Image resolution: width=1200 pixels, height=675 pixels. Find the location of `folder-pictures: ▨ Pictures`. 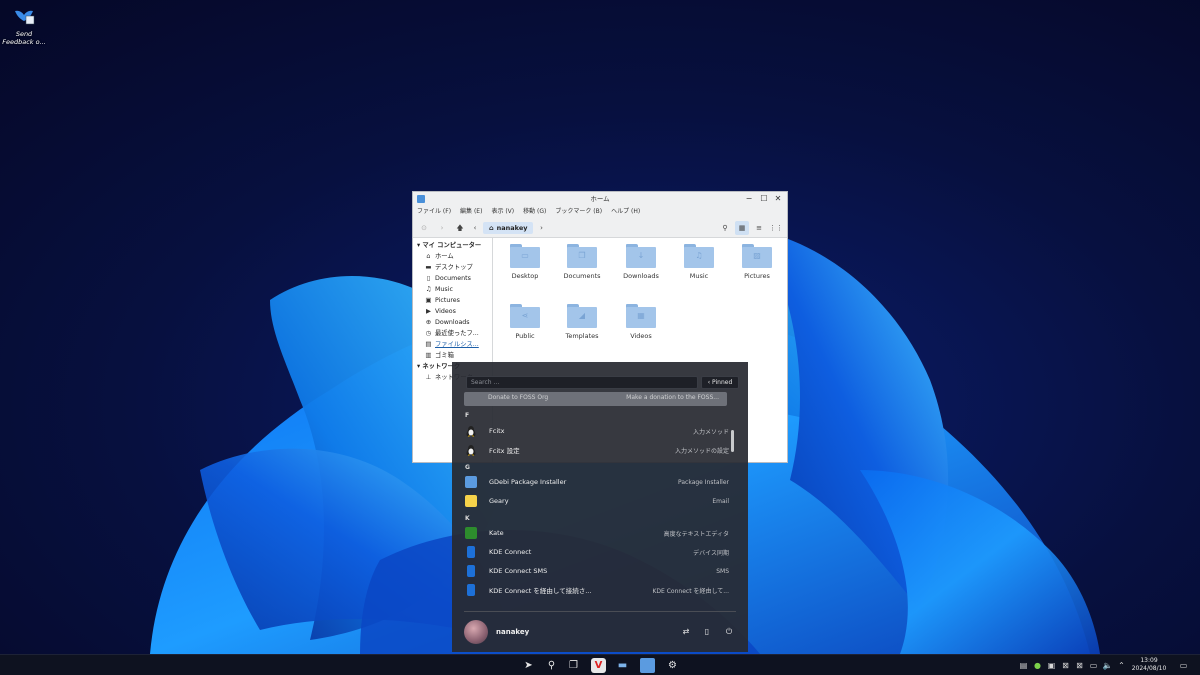

folder-pictures: ▨ Pictures is located at coordinates (757, 259).